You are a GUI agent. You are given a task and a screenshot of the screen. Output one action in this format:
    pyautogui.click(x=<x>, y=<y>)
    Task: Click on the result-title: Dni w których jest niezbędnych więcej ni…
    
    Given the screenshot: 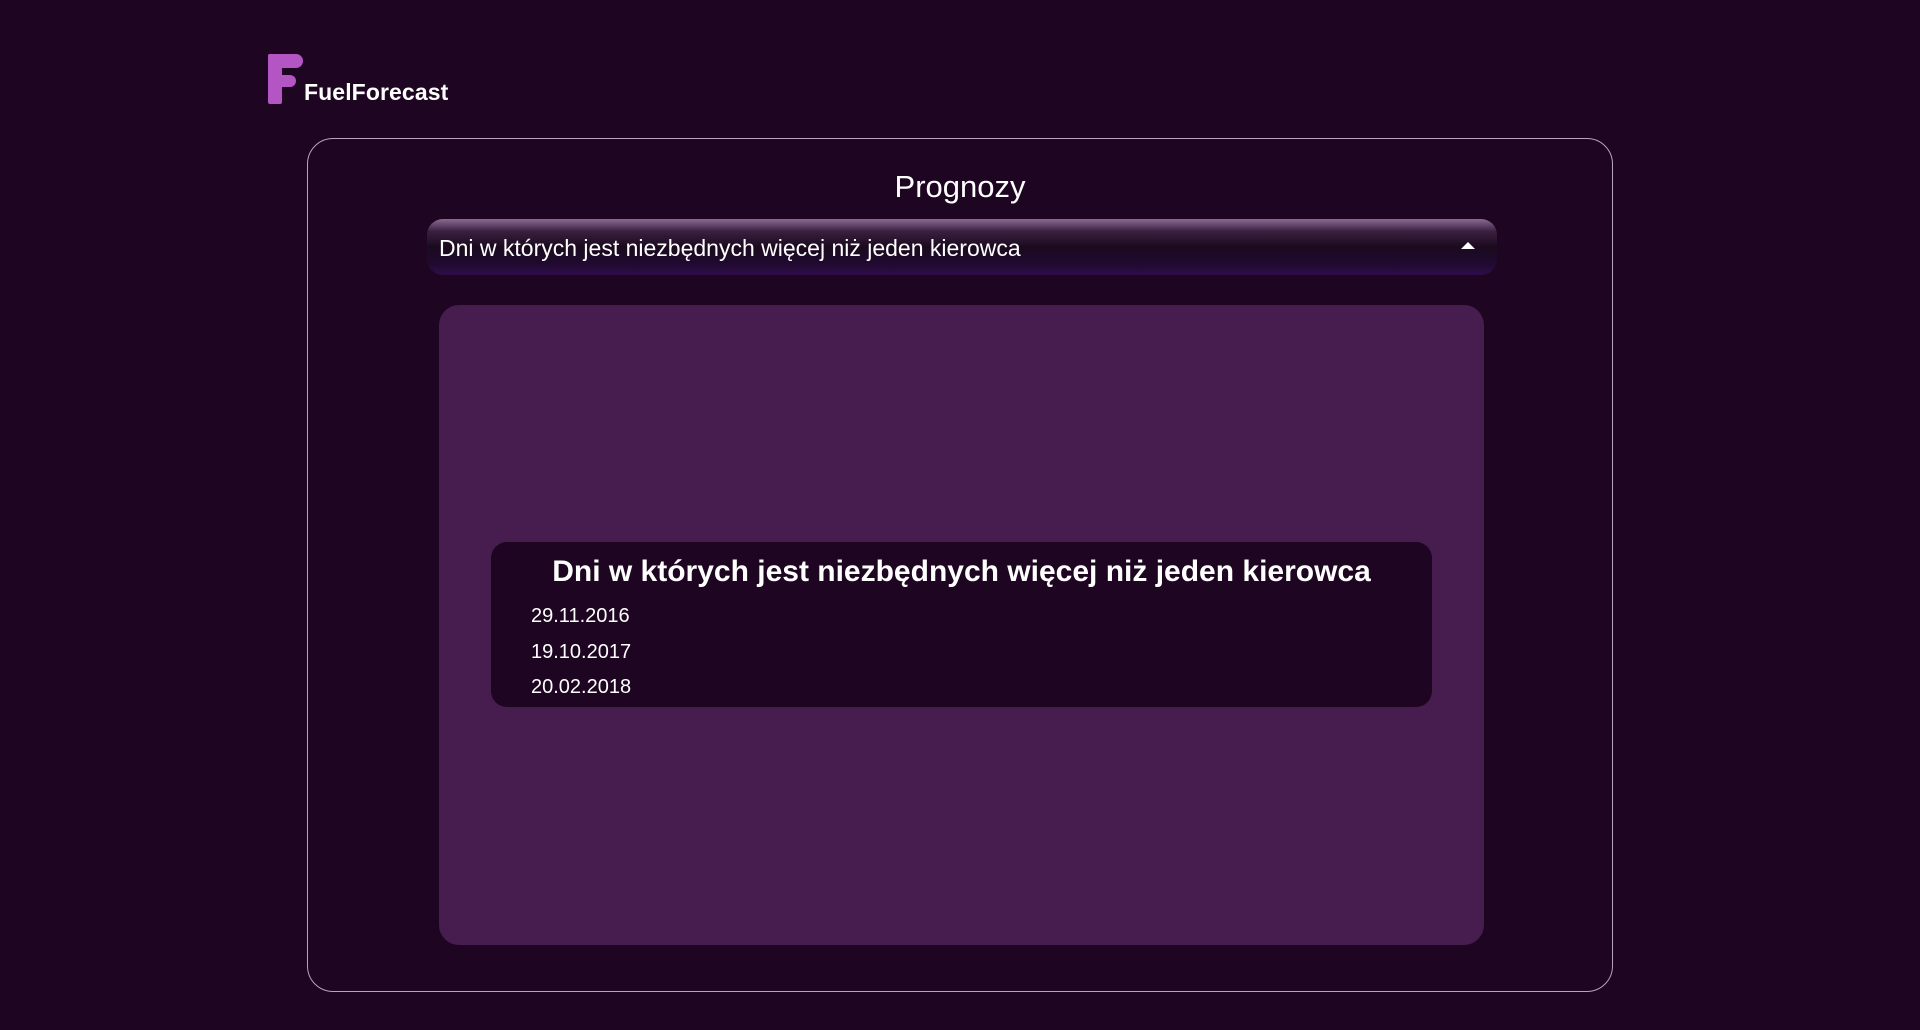 What is the action you would take?
    pyautogui.click(x=961, y=571)
    